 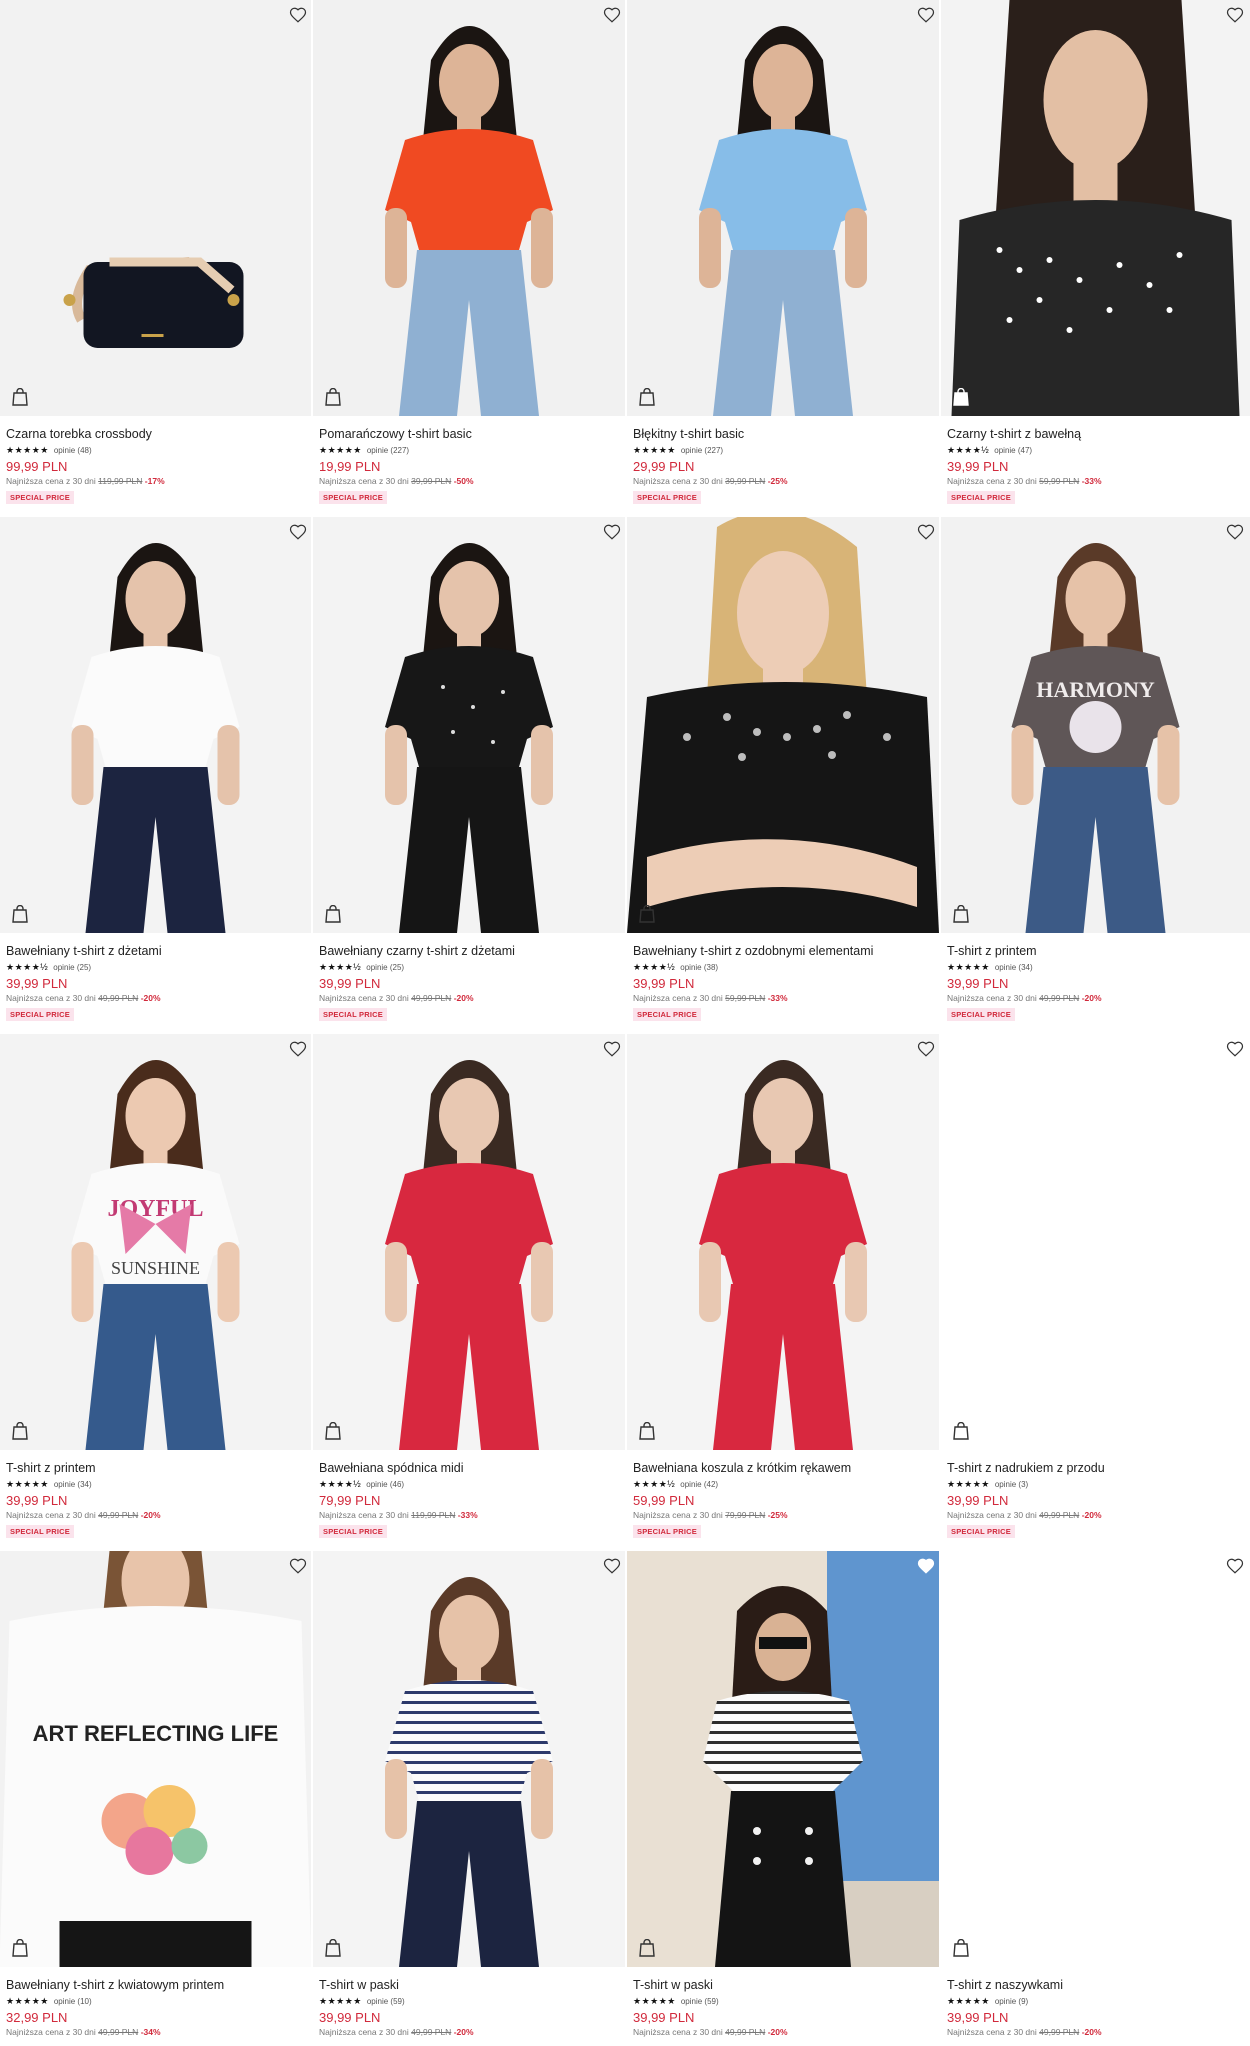 What do you see at coordinates (785, 434) in the screenshot?
I see `product-name: Błękitny t-shirt basic` at bounding box center [785, 434].